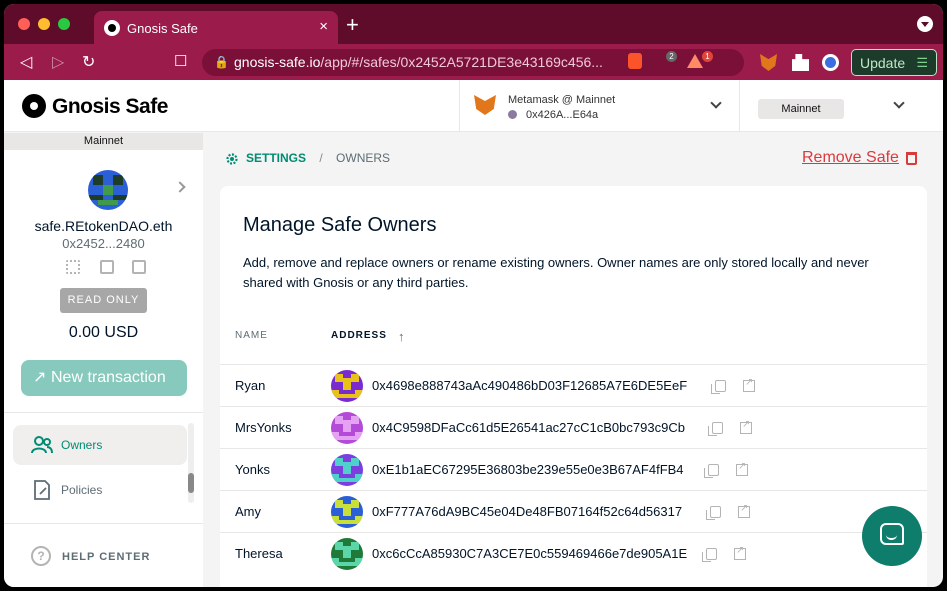  Describe the element at coordinates (830, 62) in the screenshot. I see `profile-icon` at that location.